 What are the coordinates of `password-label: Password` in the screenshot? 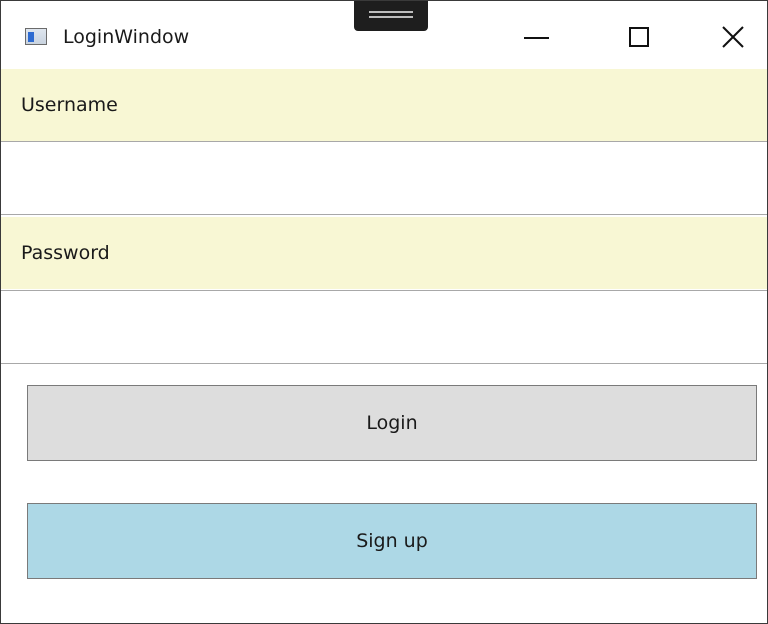 It's located at (65, 253).